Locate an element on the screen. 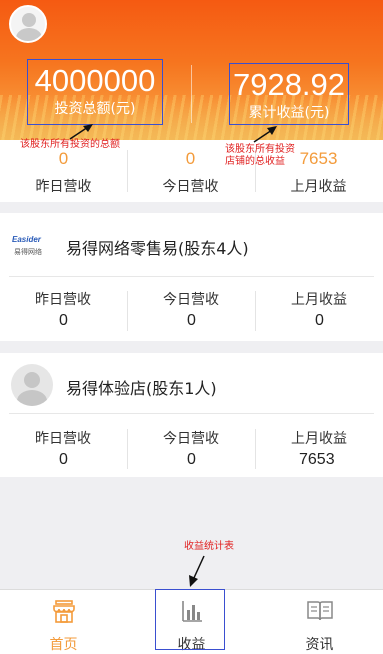 This screenshot has height=654, width=383. income-annotation-line2: 店铺的总收益 is located at coordinates (255, 161).